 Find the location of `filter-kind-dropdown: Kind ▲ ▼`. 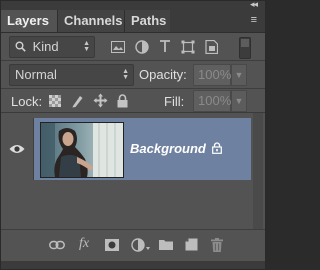

filter-kind-dropdown: Kind ▲ ▼ is located at coordinates (52, 47).